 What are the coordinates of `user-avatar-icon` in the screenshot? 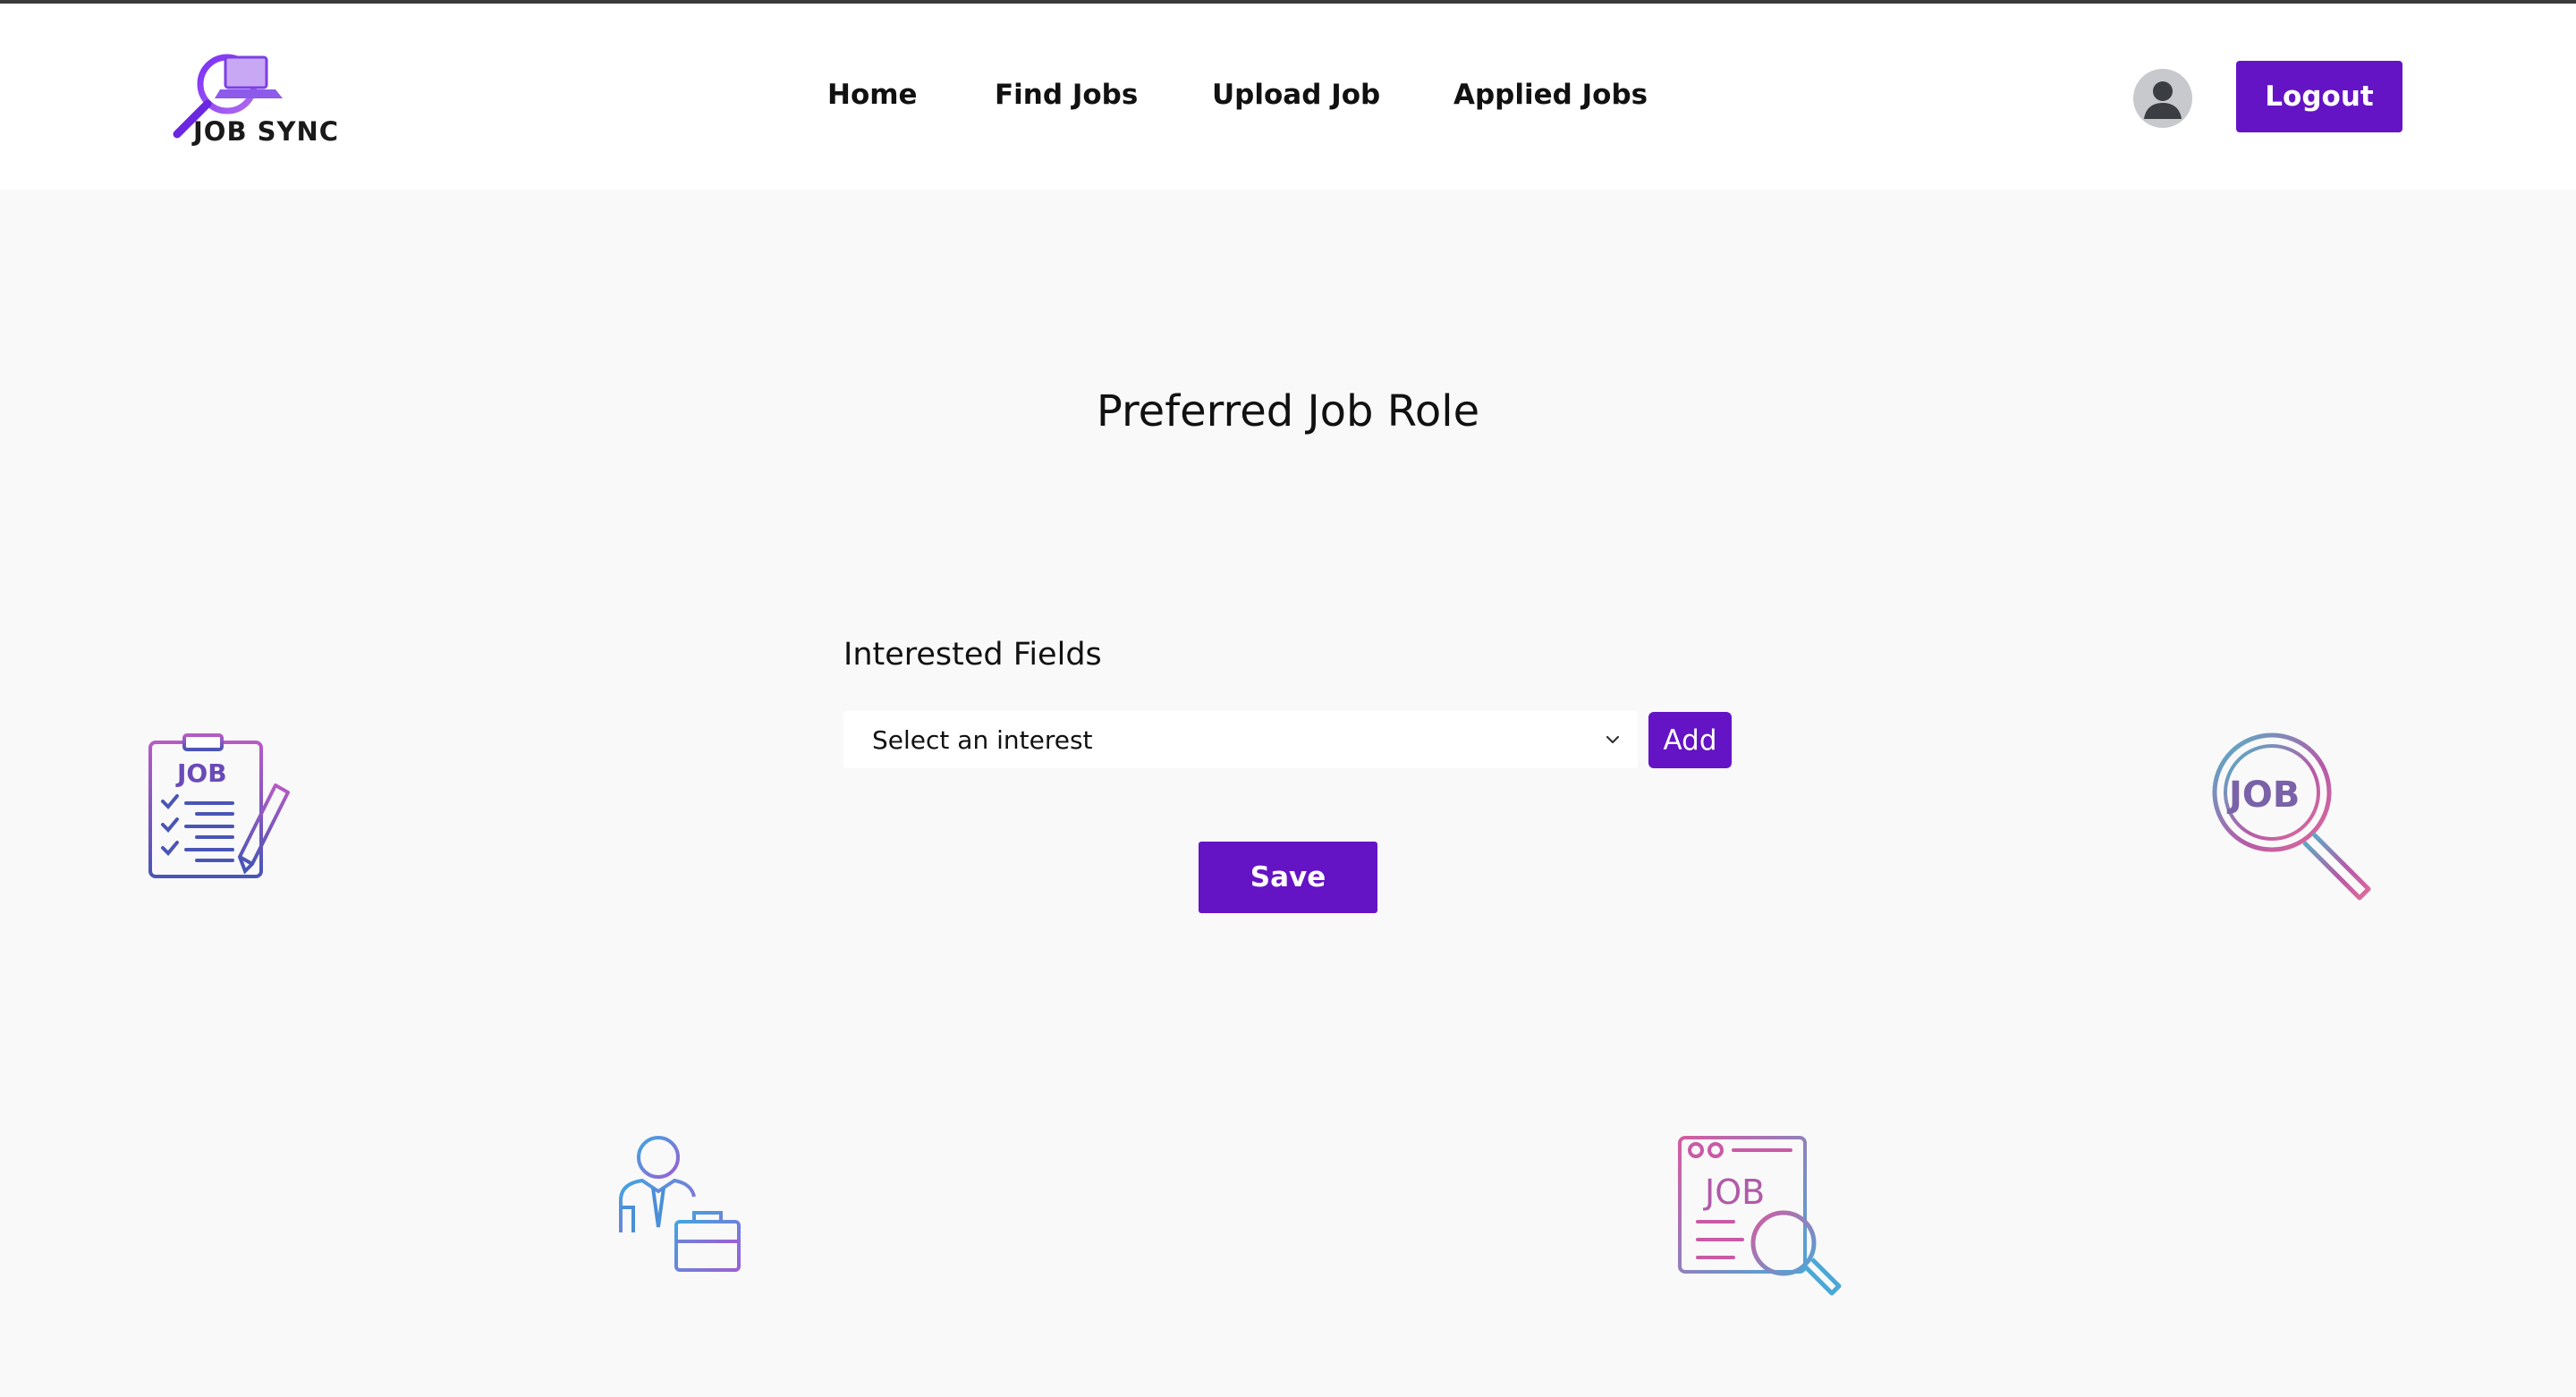 It's located at (2162, 98).